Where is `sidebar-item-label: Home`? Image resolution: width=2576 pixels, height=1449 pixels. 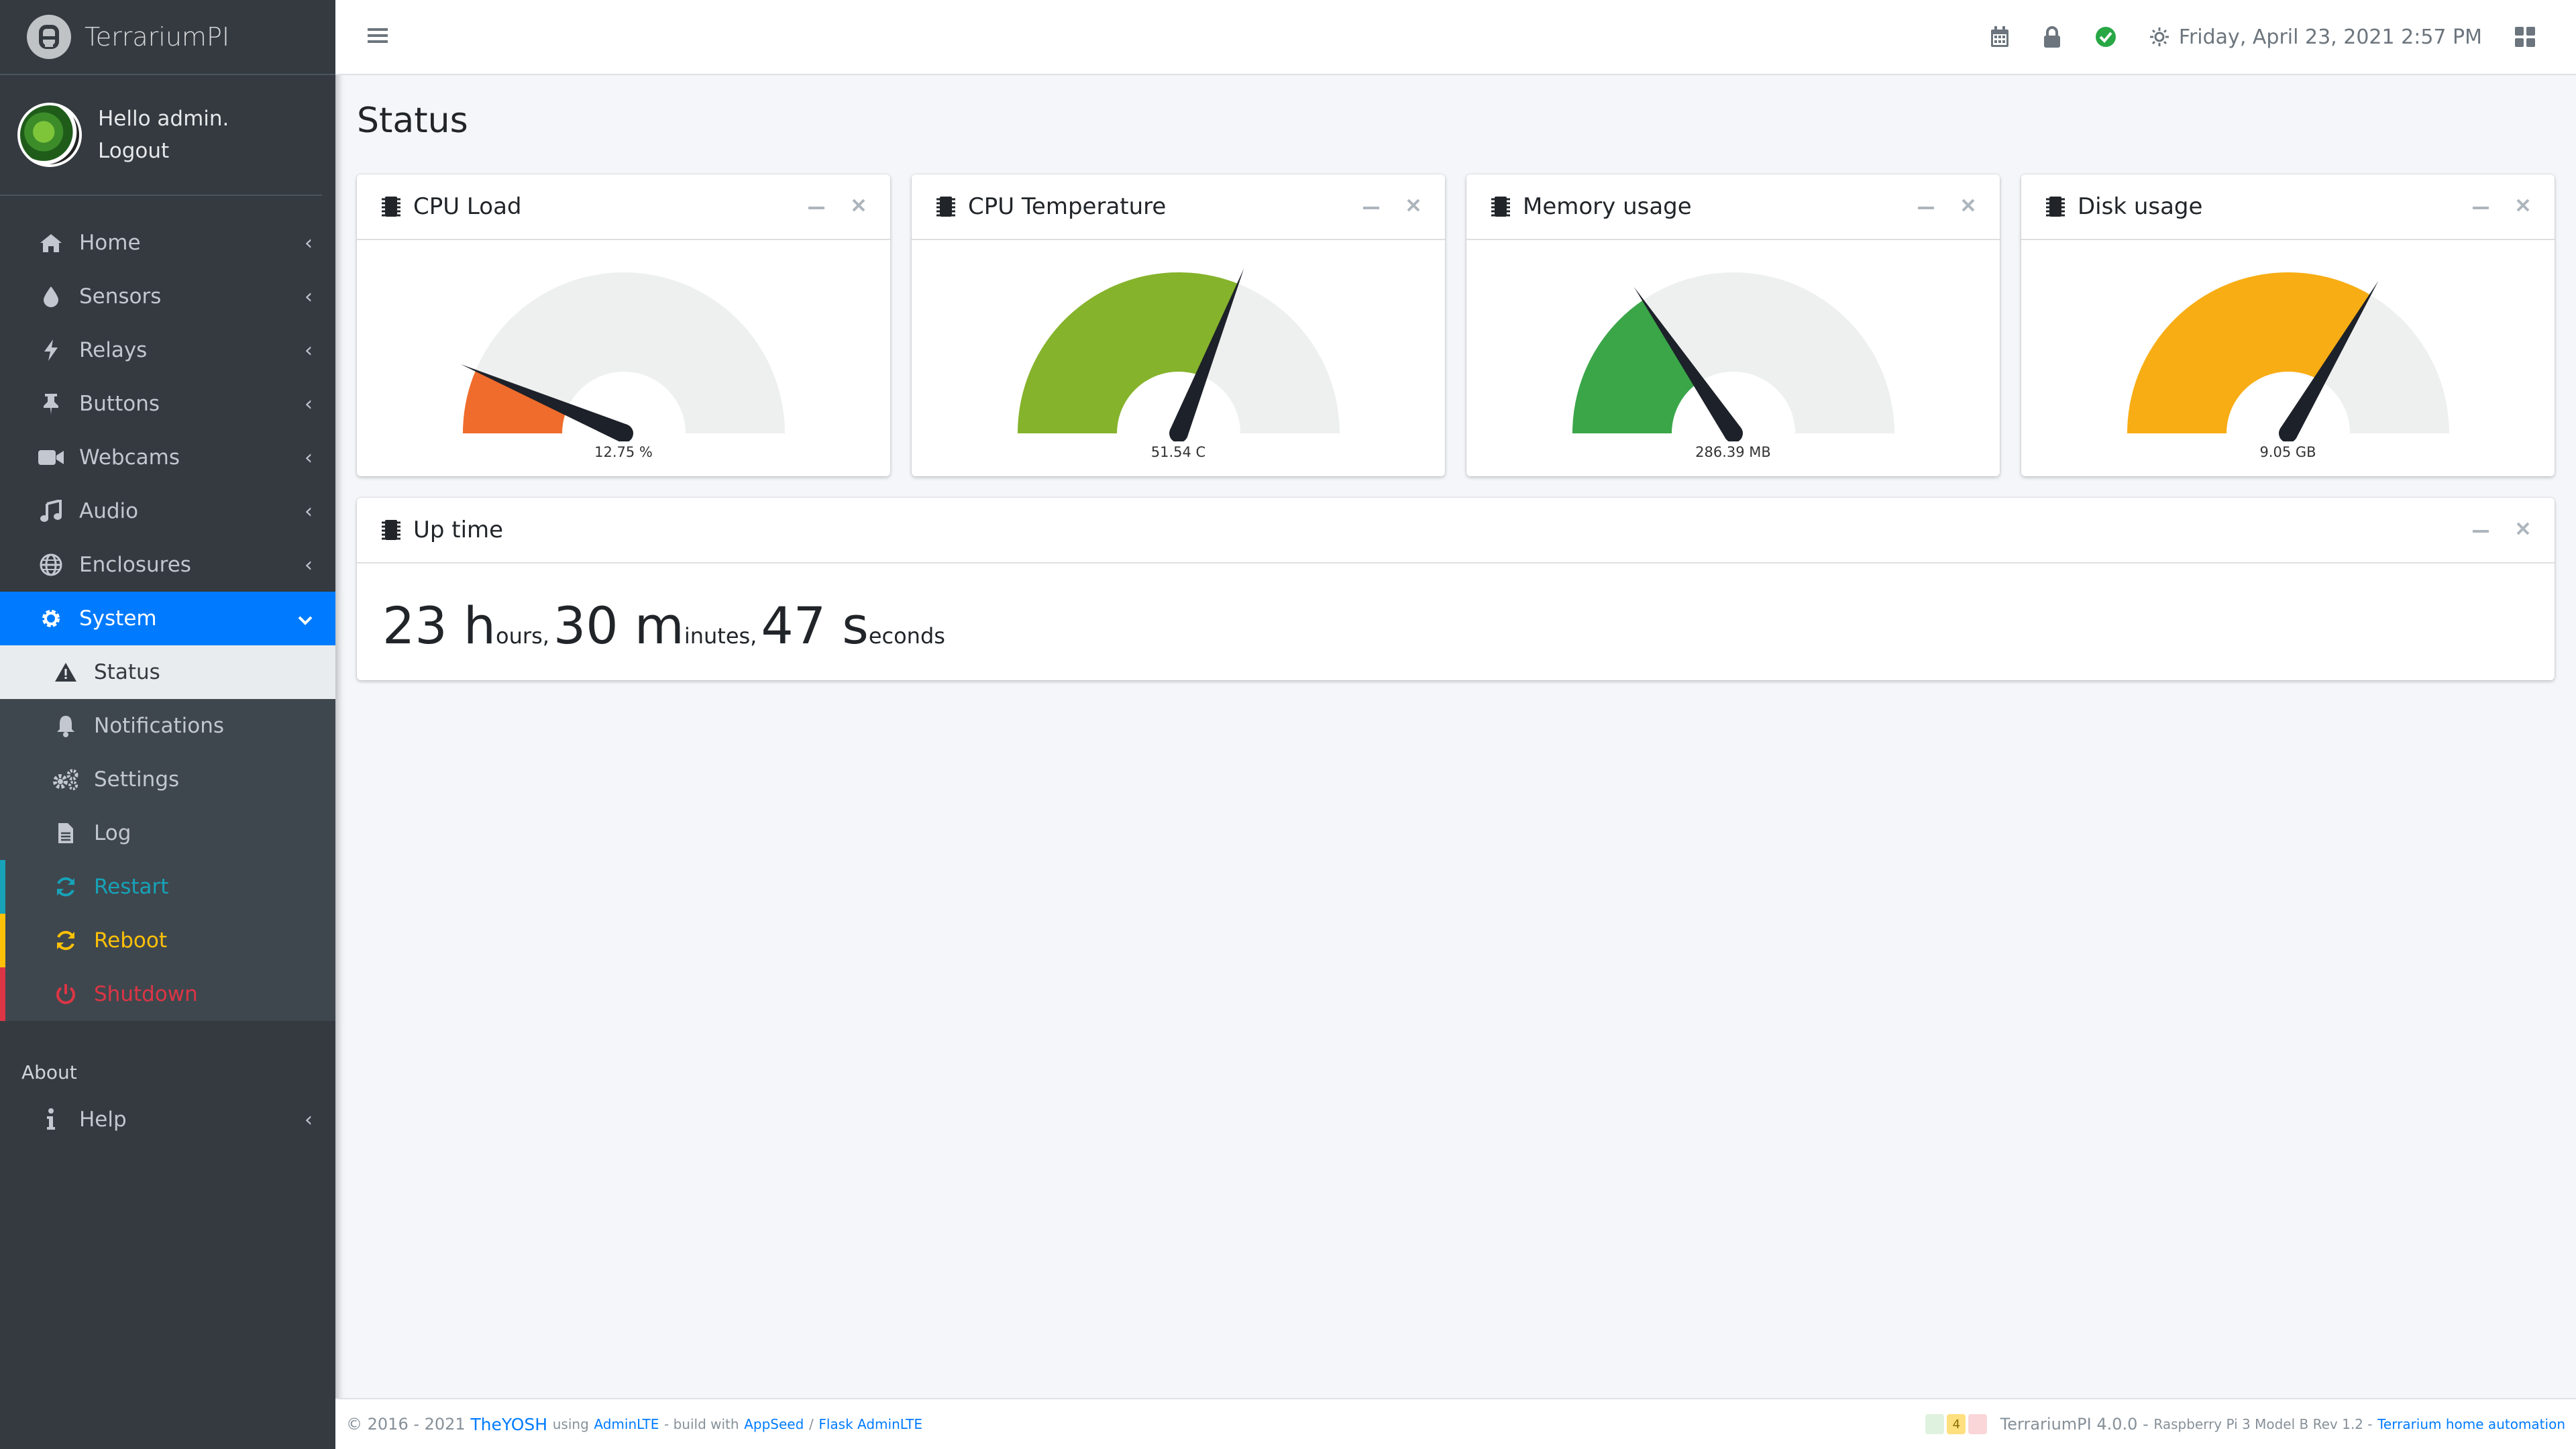
sidebar-item-label: Home is located at coordinates (110, 243).